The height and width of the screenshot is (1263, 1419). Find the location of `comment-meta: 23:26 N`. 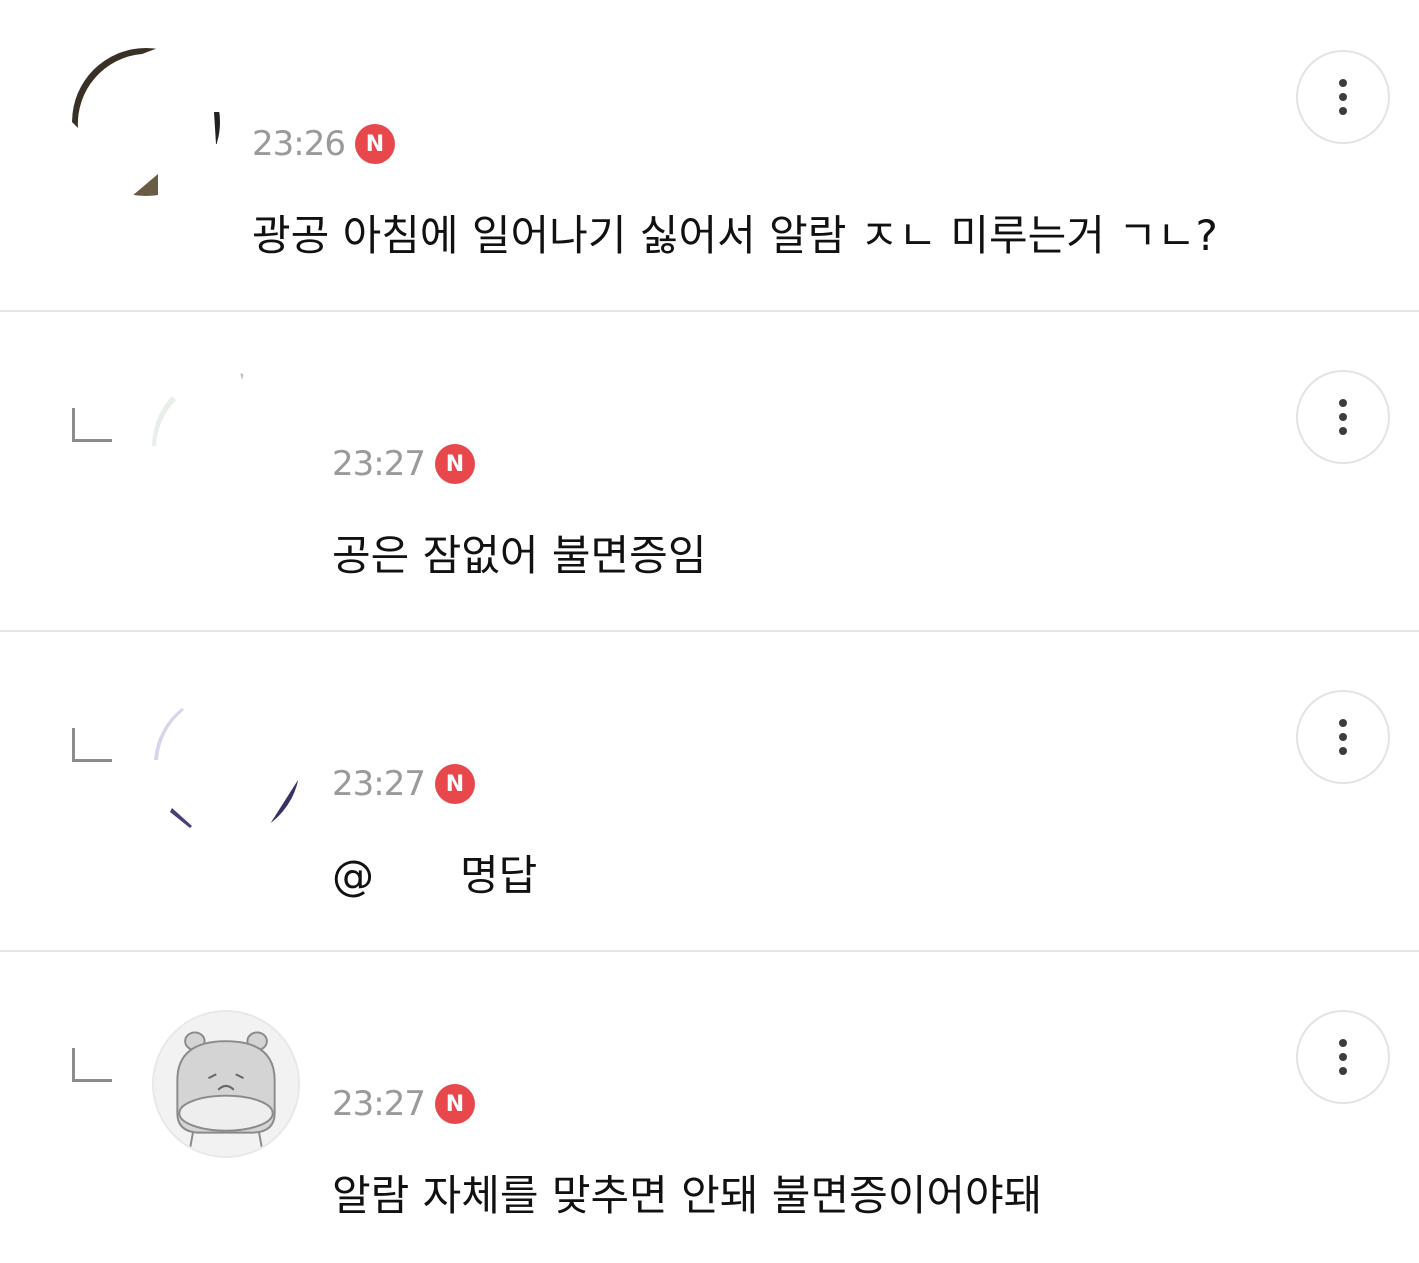

comment-meta: 23:26 N is located at coordinates (323, 144).